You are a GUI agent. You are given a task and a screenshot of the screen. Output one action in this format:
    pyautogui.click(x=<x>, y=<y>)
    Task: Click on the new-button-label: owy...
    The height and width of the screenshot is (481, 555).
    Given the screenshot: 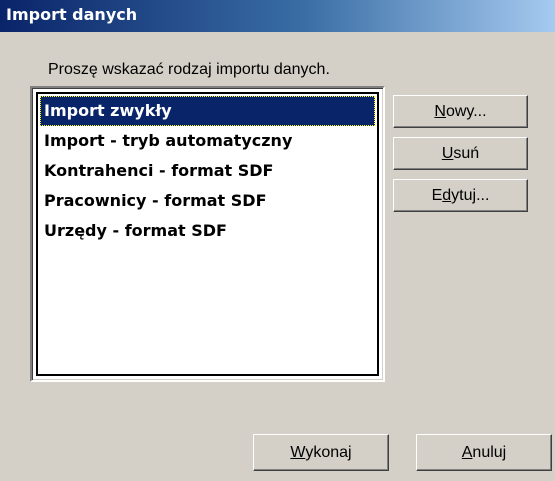 What is the action you would take?
    pyautogui.click(x=466, y=111)
    